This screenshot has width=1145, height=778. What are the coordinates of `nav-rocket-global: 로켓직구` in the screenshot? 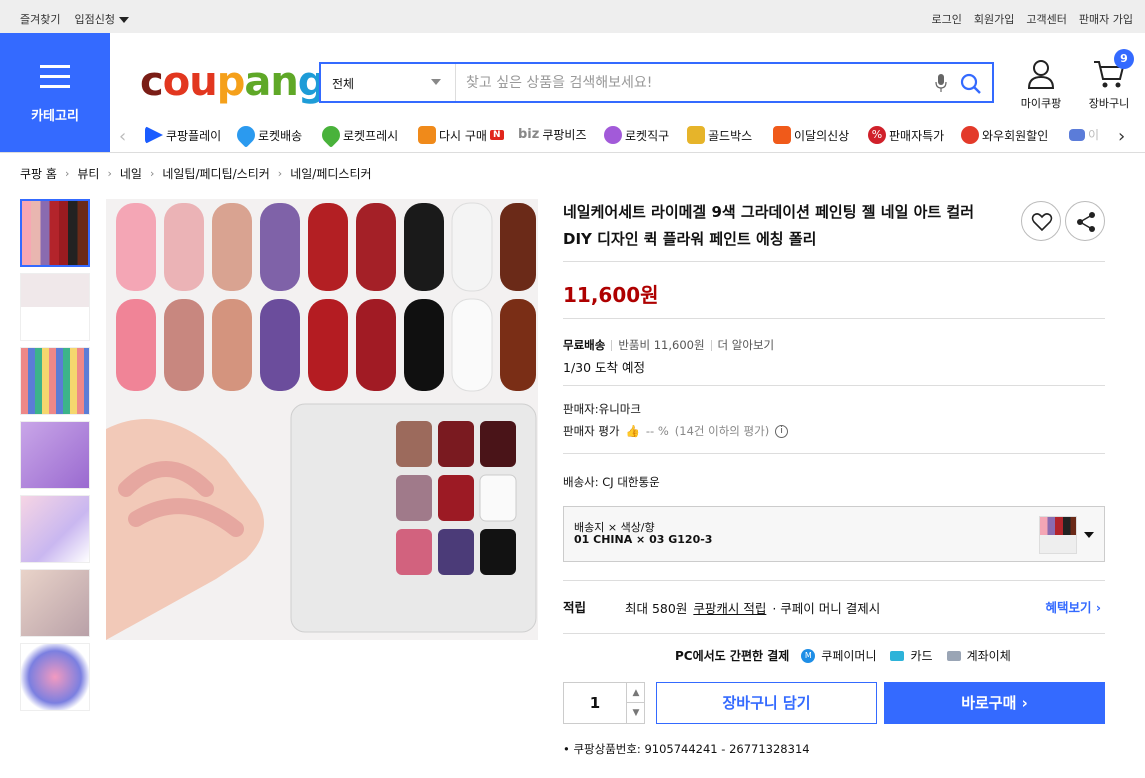 It's located at (636, 135).